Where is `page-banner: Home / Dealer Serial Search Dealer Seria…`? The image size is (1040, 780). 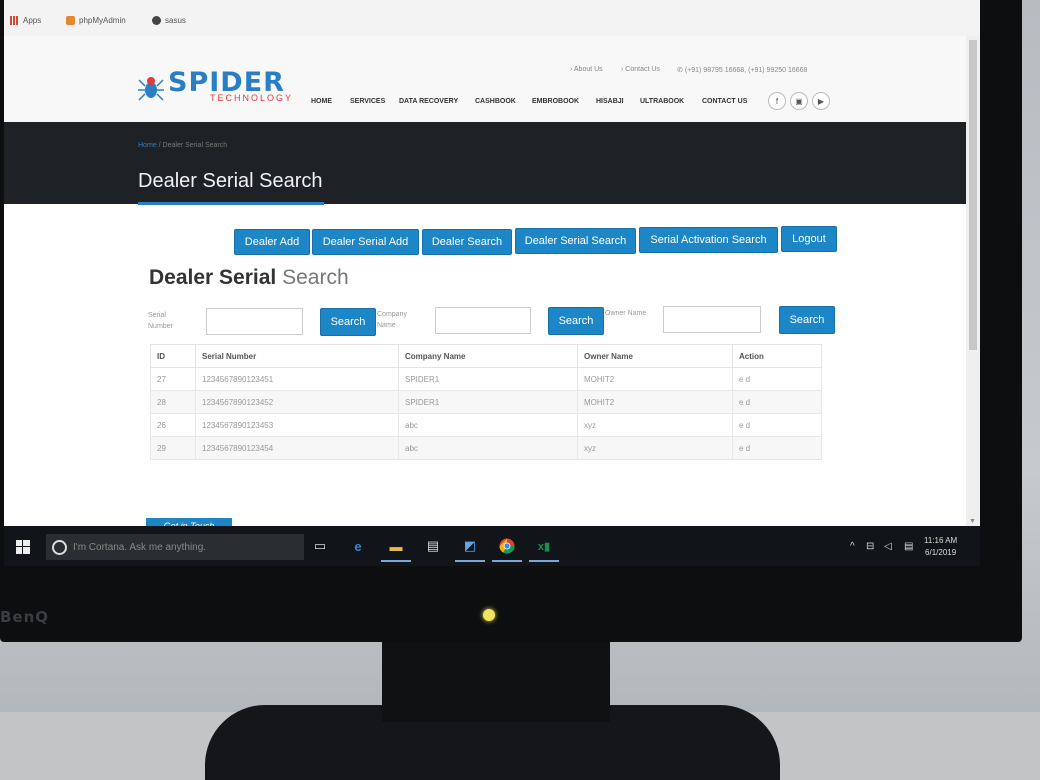 page-banner: Home / Dealer Serial Search Dealer Seria… is located at coordinates (485, 163).